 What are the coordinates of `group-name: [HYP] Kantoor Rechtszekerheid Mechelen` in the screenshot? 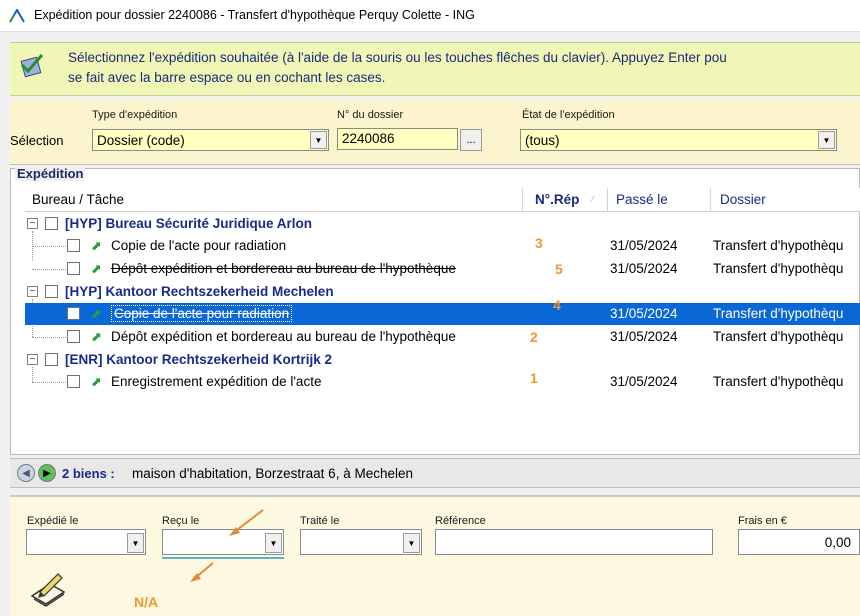 It's located at (199, 291).